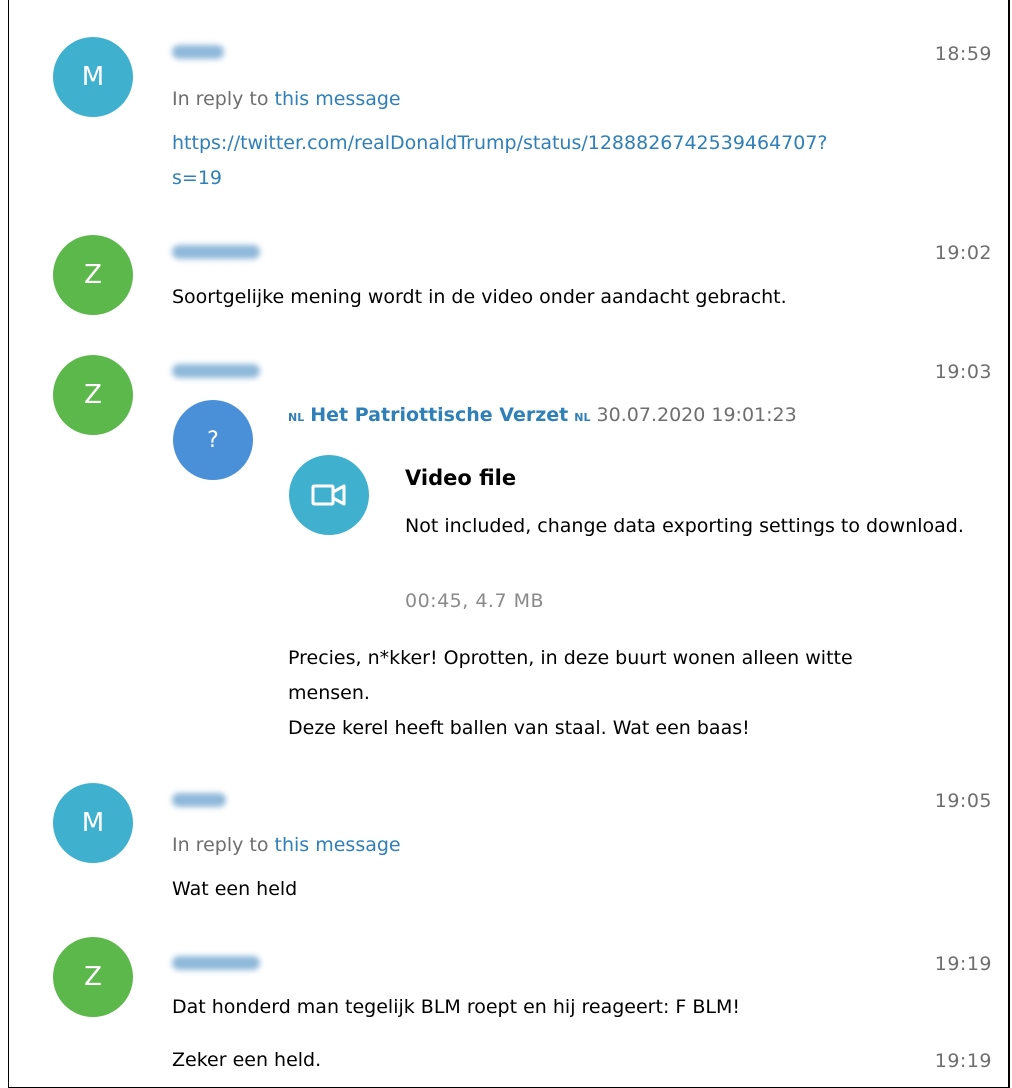 The image size is (1012, 1088). I want to click on forwarded-channel-name: Het Patriottische Verzet, so click(439, 415).